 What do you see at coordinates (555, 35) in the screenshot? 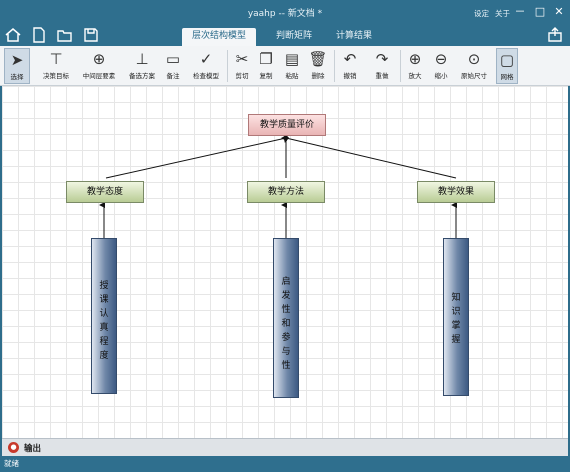
I see `export-icon` at bounding box center [555, 35].